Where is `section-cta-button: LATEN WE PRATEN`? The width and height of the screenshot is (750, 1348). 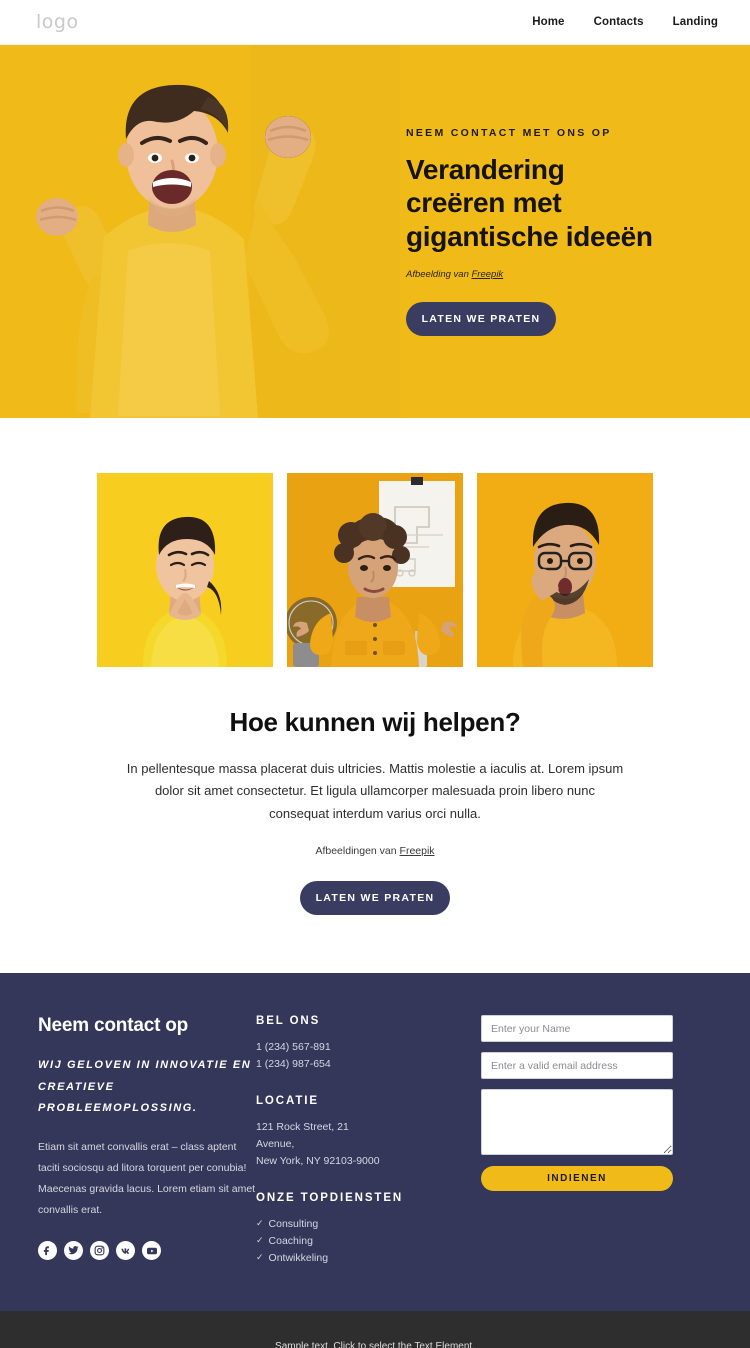
section-cta-button: LATEN WE PRATEN is located at coordinates (375, 898).